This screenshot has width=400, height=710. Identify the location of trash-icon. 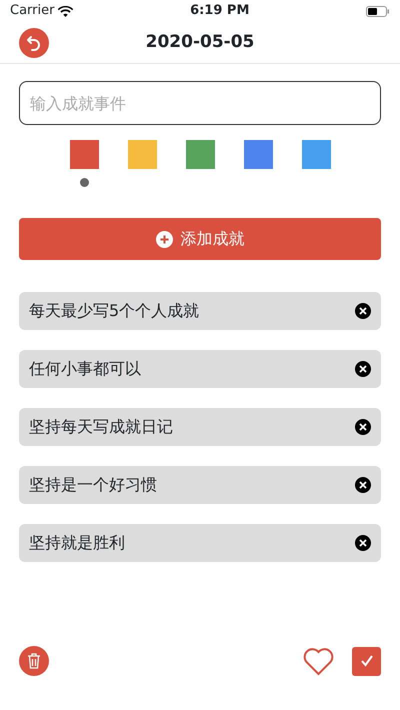
(34, 661).